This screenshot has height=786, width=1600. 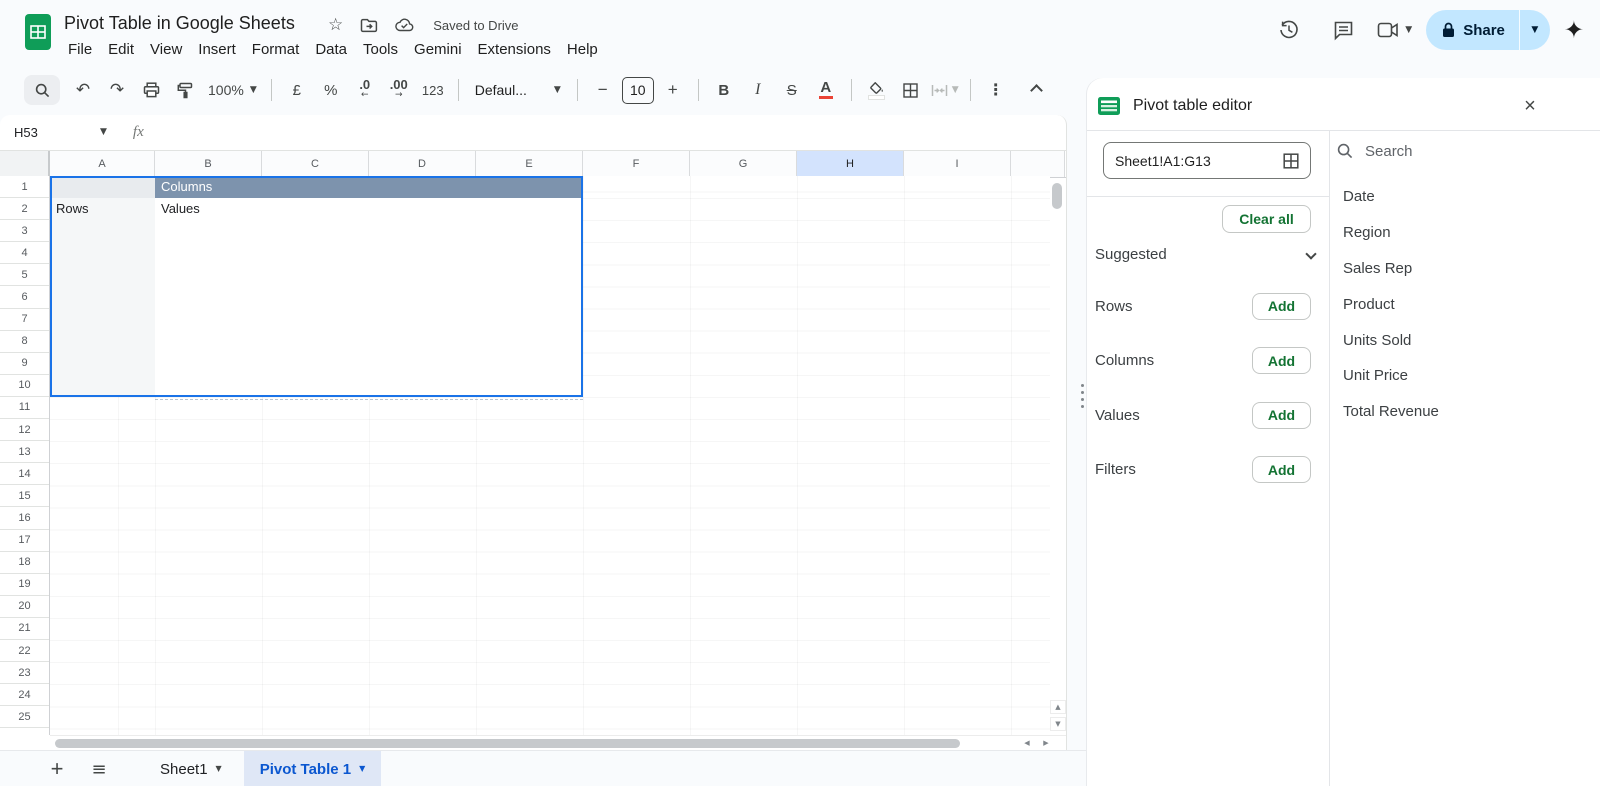 I want to click on menu-view: View, so click(x=166, y=49).